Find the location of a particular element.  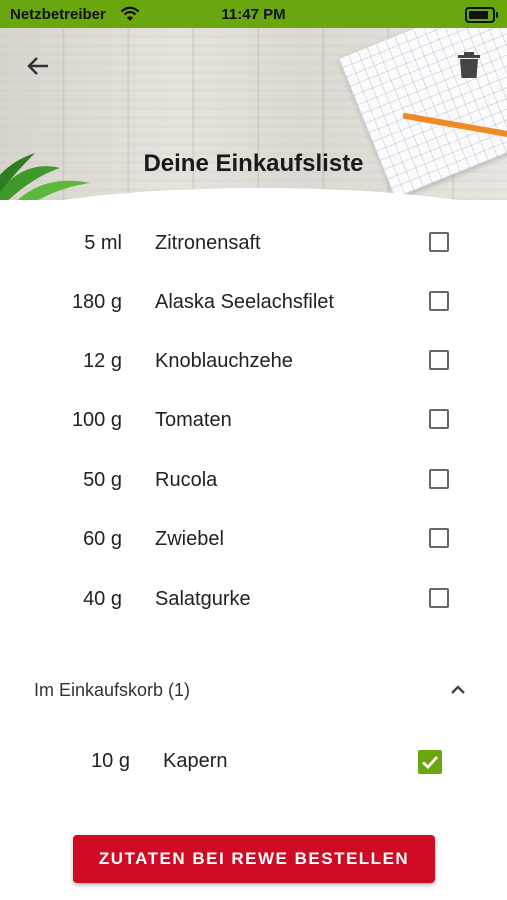

item-name: Knoblauchzehe is located at coordinates (224, 361).